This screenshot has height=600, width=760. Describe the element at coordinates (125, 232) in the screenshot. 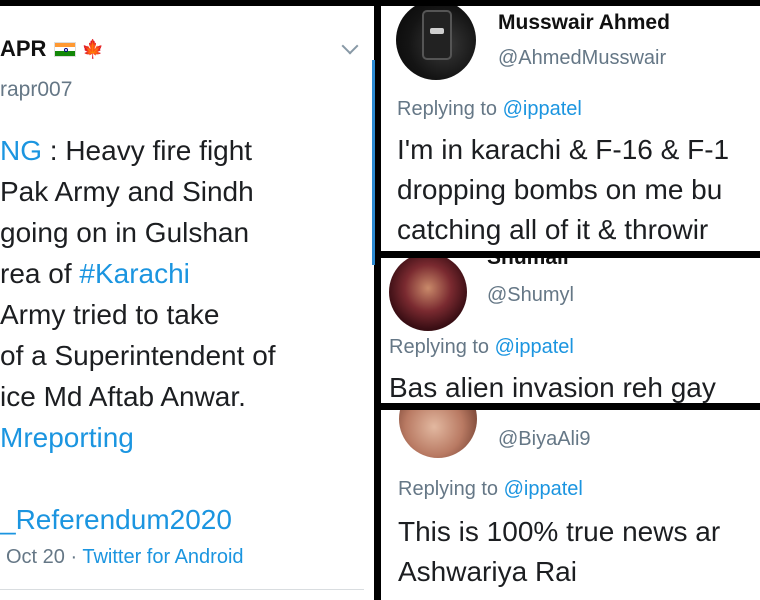

I see `tweet-line: going on in Gulshan` at that location.